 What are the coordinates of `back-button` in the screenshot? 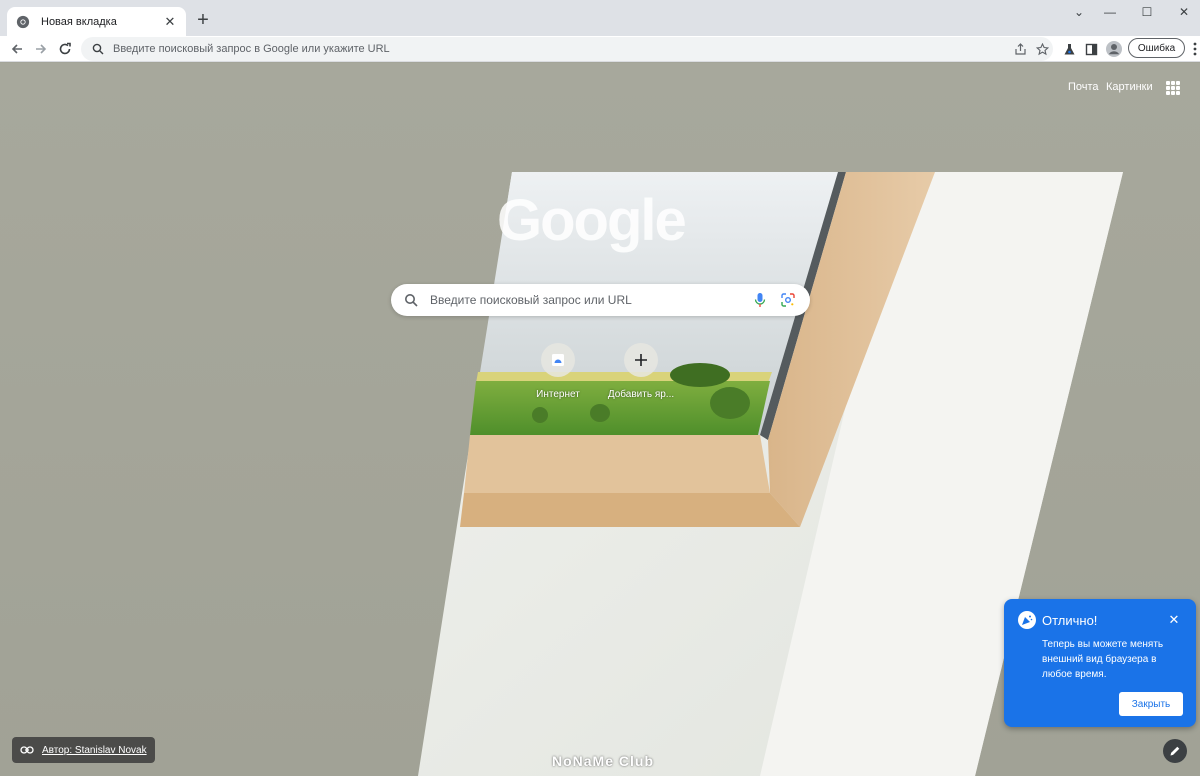 It's located at (17, 49).